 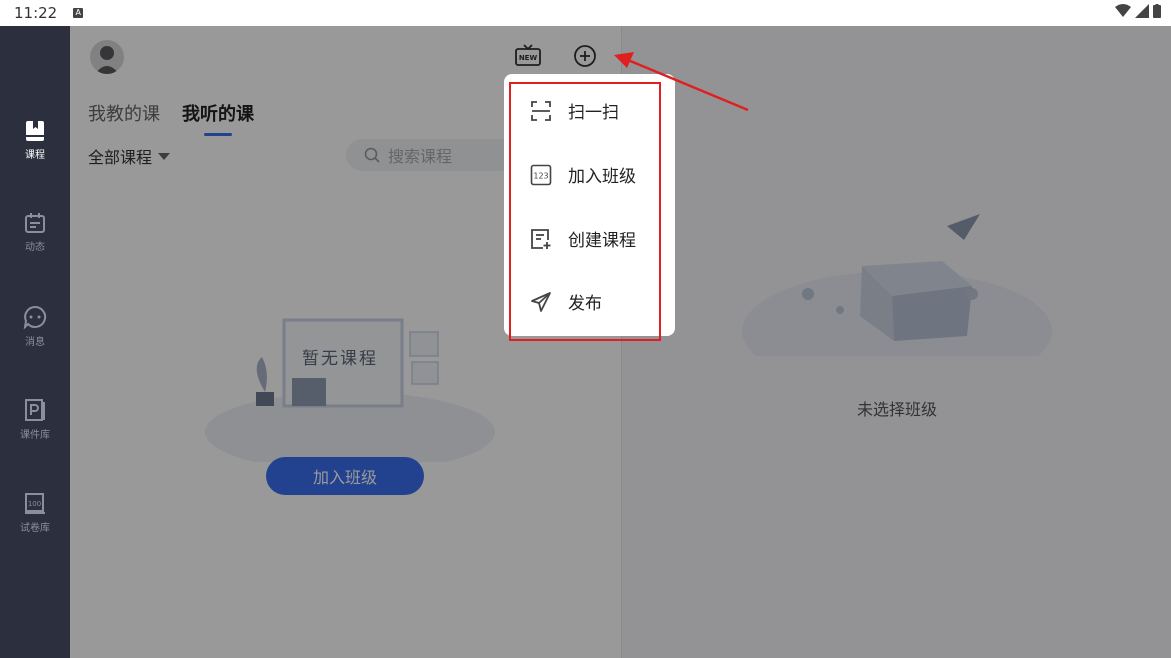 I want to click on courseware-icon, so click(x=35, y=410).